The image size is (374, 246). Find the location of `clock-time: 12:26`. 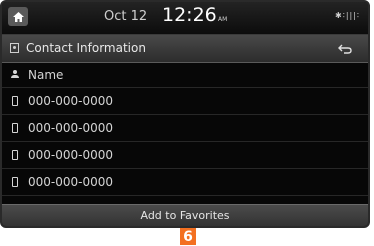

clock-time: 12:26 is located at coordinates (189, 15).